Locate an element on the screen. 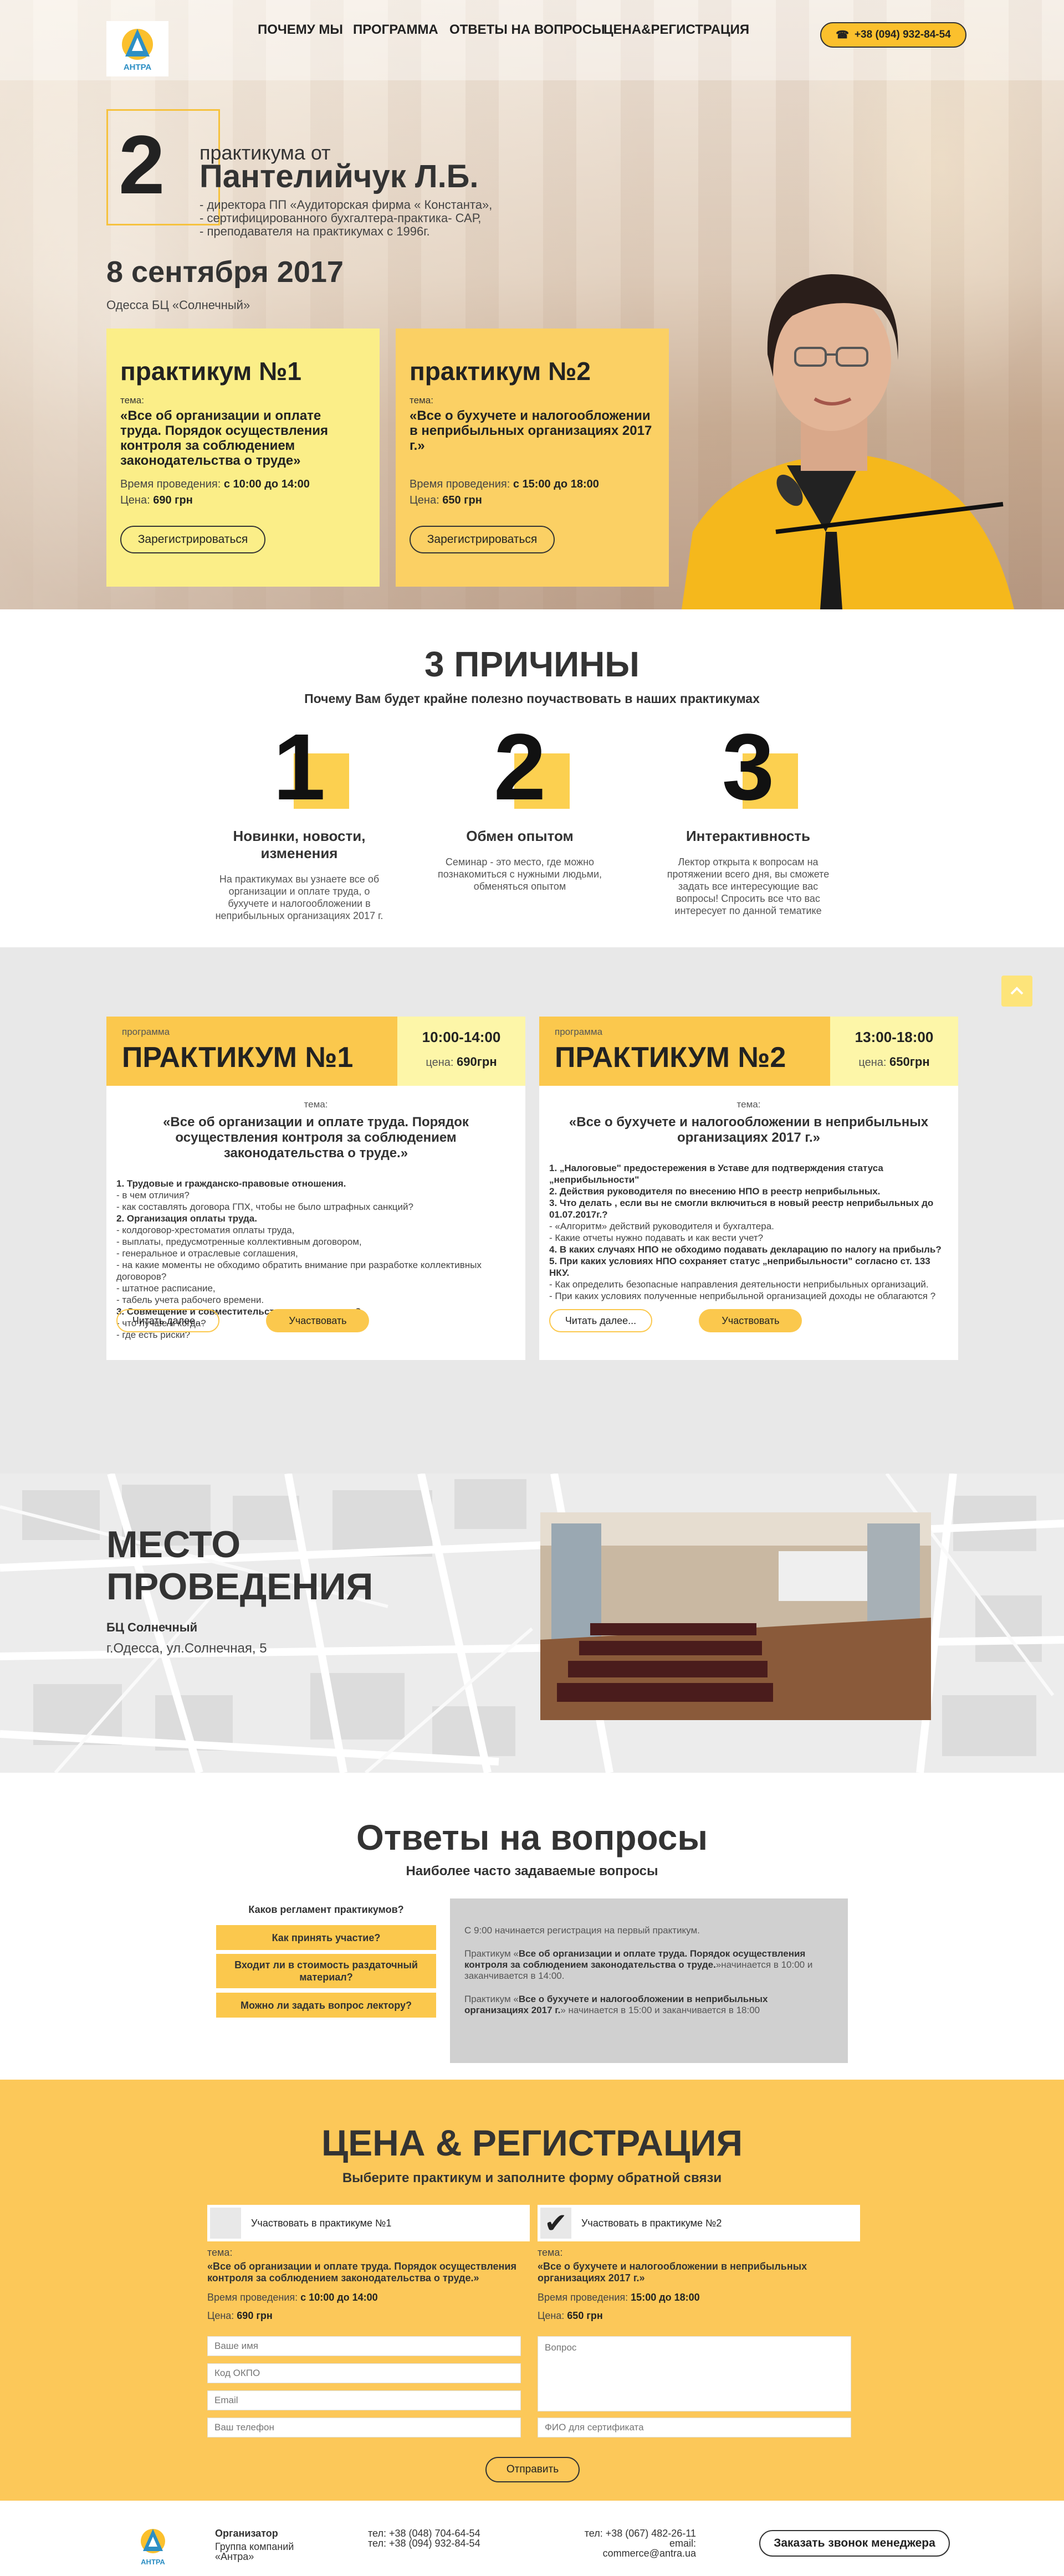 Image resolution: width=1064 pixels, height=2576 pixels. organizer-line: Группа компаний is located at coordinates (254, 2546).